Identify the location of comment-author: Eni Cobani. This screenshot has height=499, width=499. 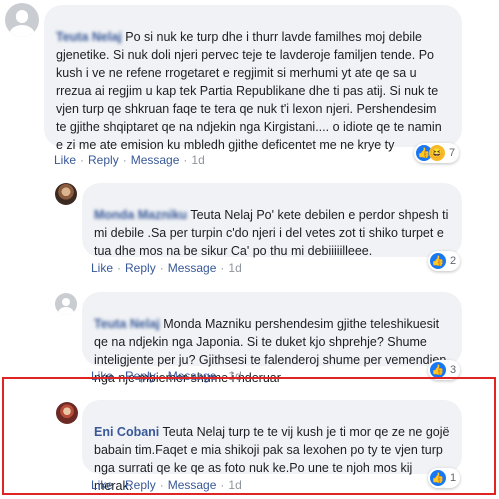
(126, 432).